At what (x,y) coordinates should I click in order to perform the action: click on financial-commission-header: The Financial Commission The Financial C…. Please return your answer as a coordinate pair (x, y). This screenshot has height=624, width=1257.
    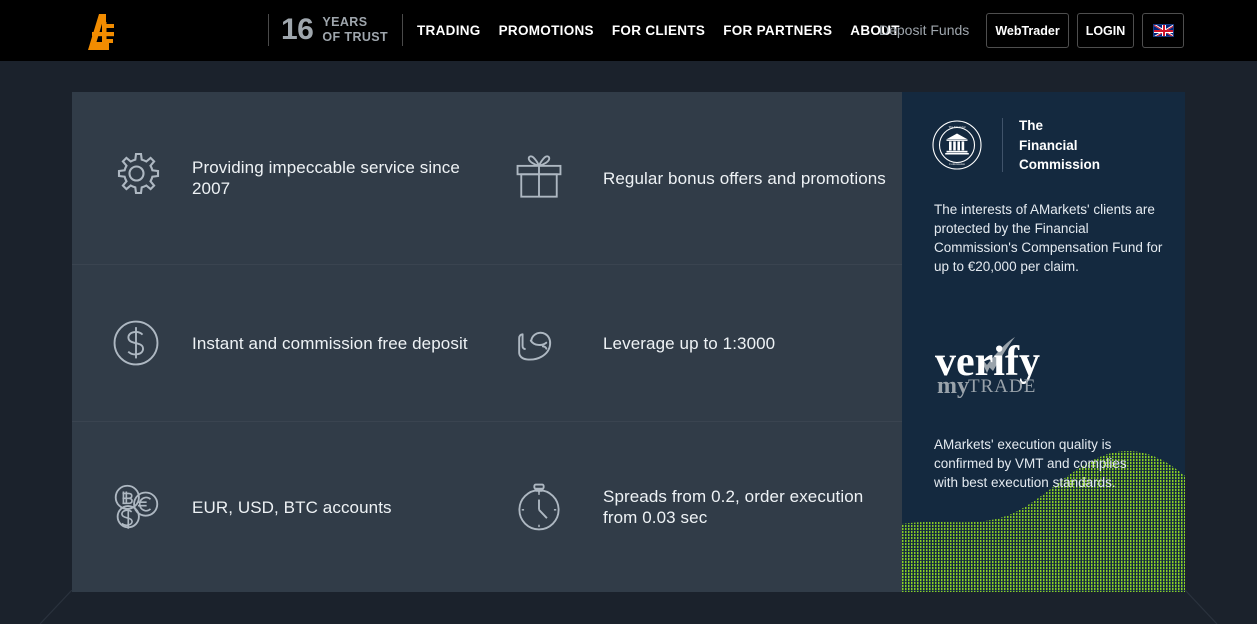
    Looking at the image, I should click on (1043, 133).